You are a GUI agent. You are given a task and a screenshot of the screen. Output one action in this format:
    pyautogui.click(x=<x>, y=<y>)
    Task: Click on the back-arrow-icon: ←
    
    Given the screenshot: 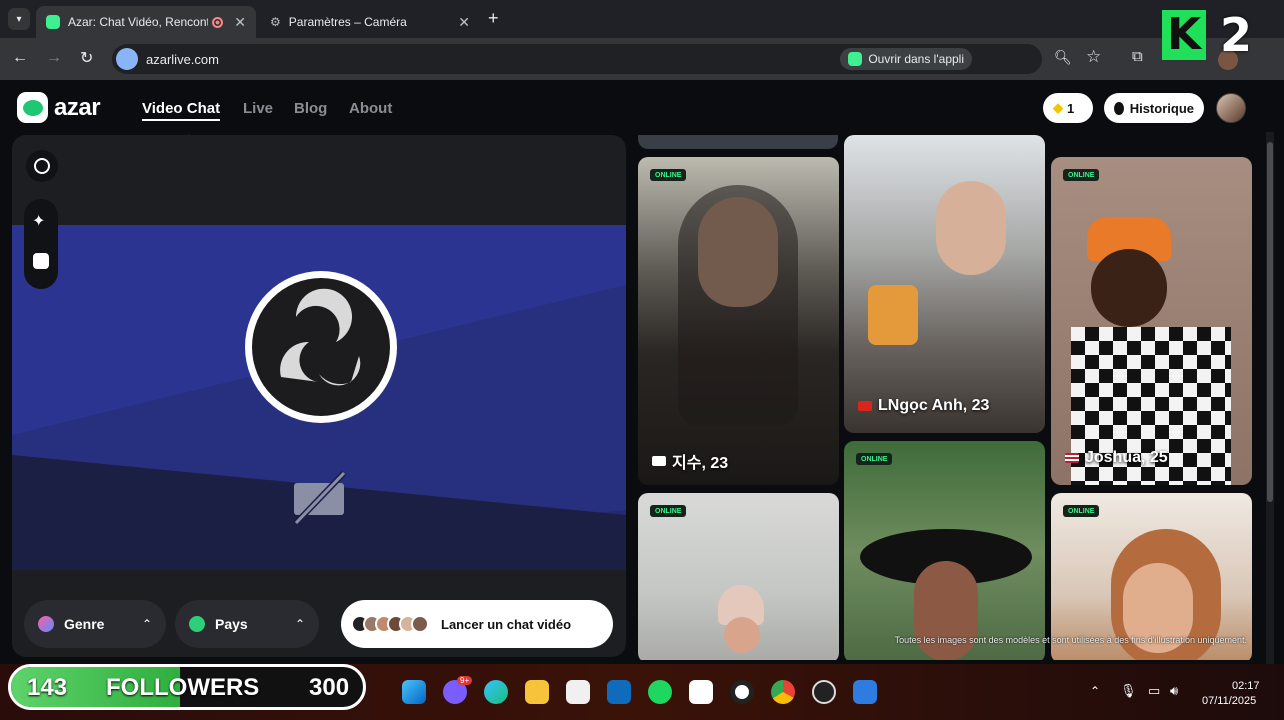 What is the action you would take?
    pyautogui.click(x=20, y=58)
    